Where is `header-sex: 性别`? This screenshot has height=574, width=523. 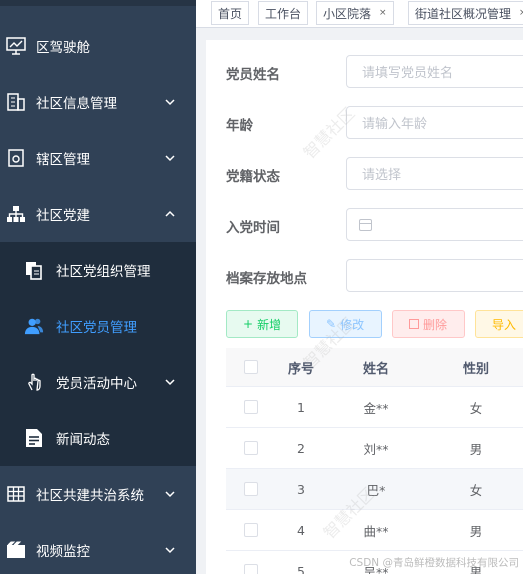 header-sex: 性别 is located at coordinates (475, 369).